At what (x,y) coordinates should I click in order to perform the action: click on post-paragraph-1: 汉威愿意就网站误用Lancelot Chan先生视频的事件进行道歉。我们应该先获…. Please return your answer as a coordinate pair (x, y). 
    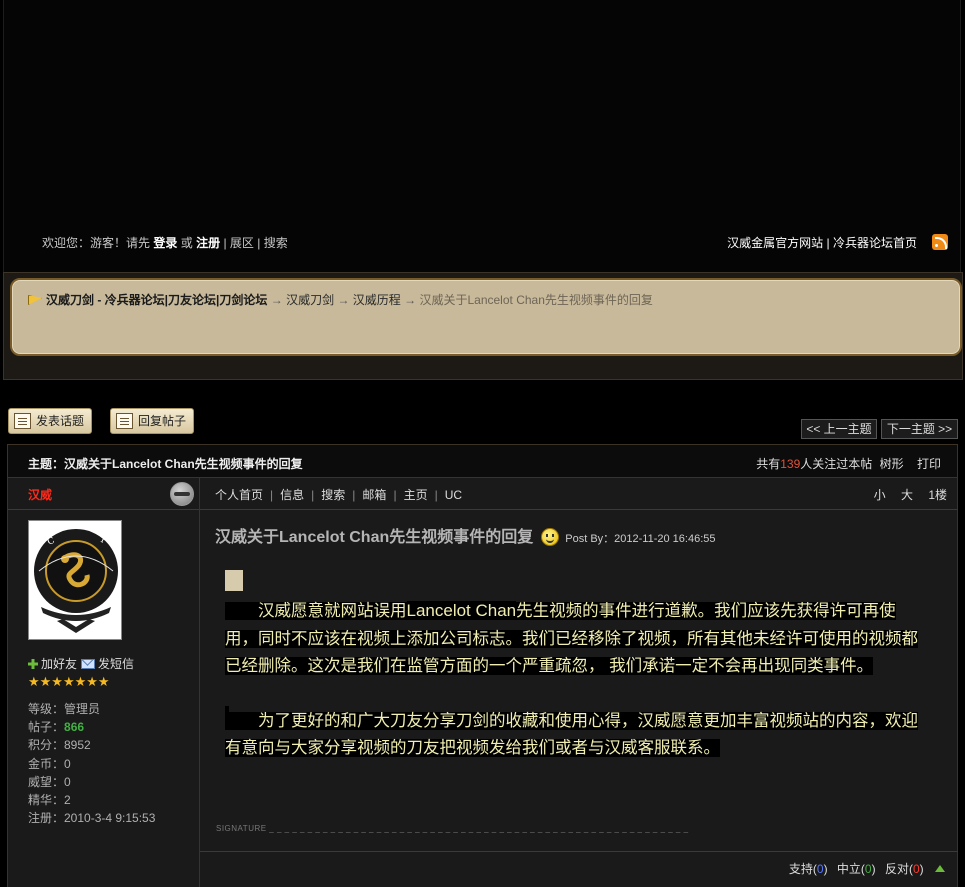
    Looking at the image, I should click on (575, 639).